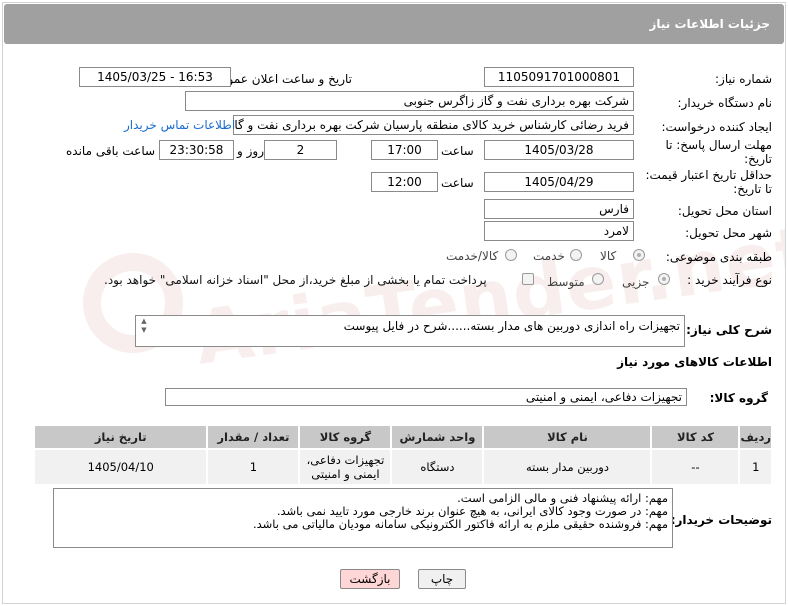  I want to click on category-option-goods: کالا, so click(608, 256).